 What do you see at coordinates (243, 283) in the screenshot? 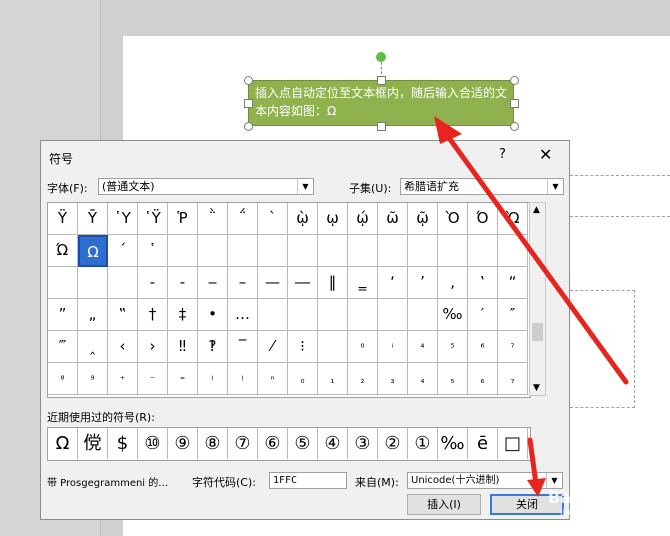
I see `symbol-cell: –` at bounding box center [243, 283].